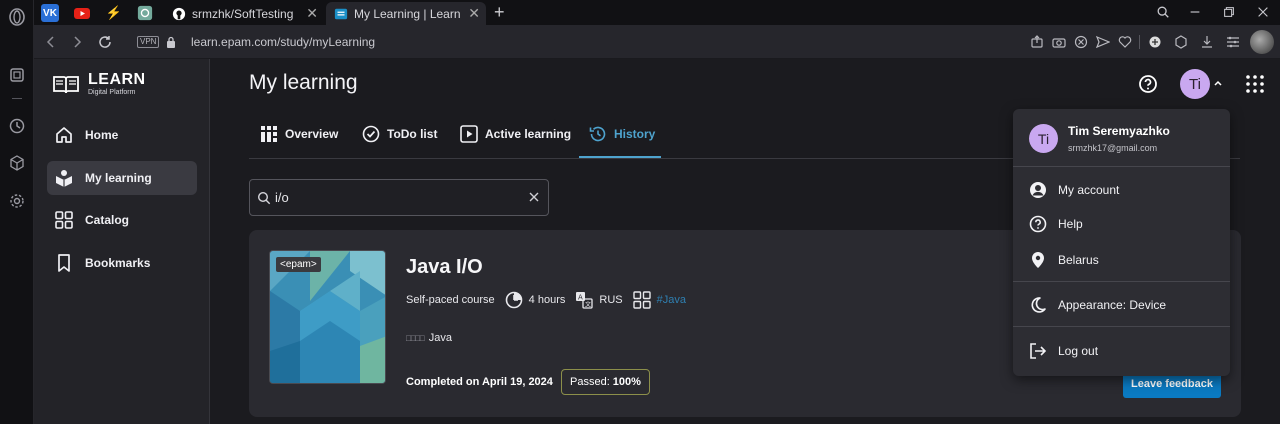 Image resolution: width=1280 pixels, height=424 pixels. I want to click on browser-profile-avatar, so click(1262, 42).